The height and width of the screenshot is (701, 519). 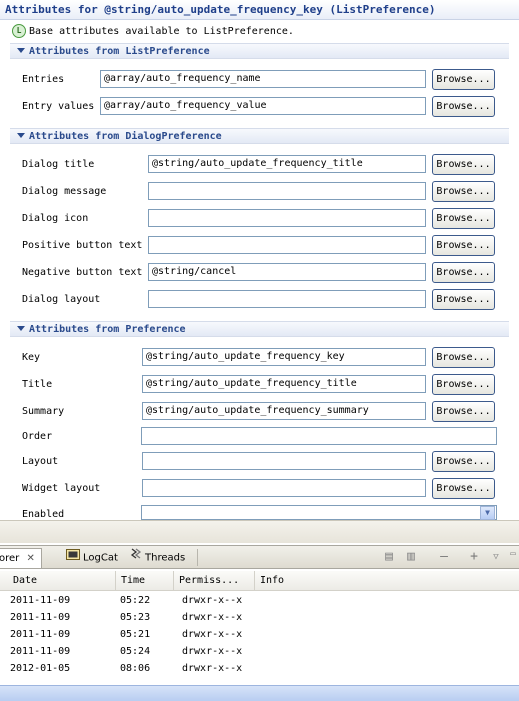 I want to click on cell-time: 05:22, so click(x=135, y=600).